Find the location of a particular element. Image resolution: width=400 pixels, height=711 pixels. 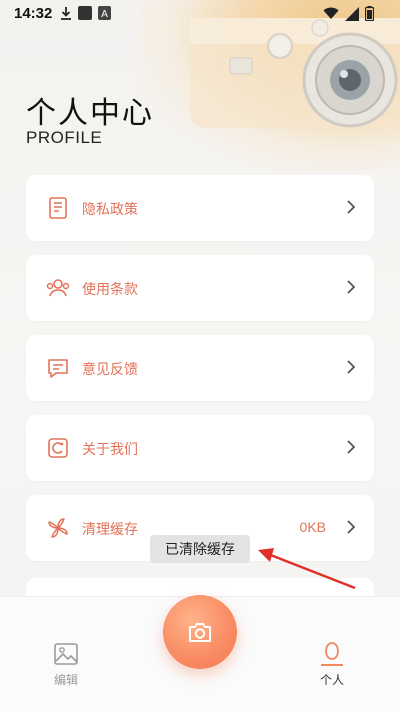

page-subtitle: PROFILE is located at coordinates (64, 137).